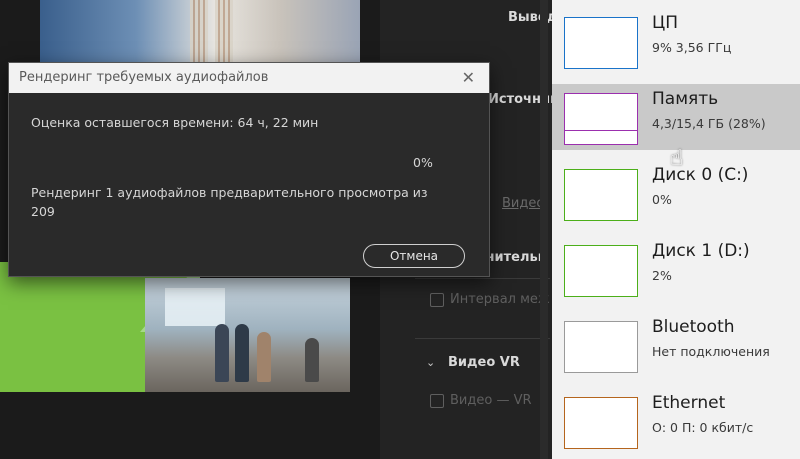 The width and height of the screenshot is (800, 459). I want to click on perf-item-2: Память 4,3/15,4 ГБ (28%), so click(676, 117).